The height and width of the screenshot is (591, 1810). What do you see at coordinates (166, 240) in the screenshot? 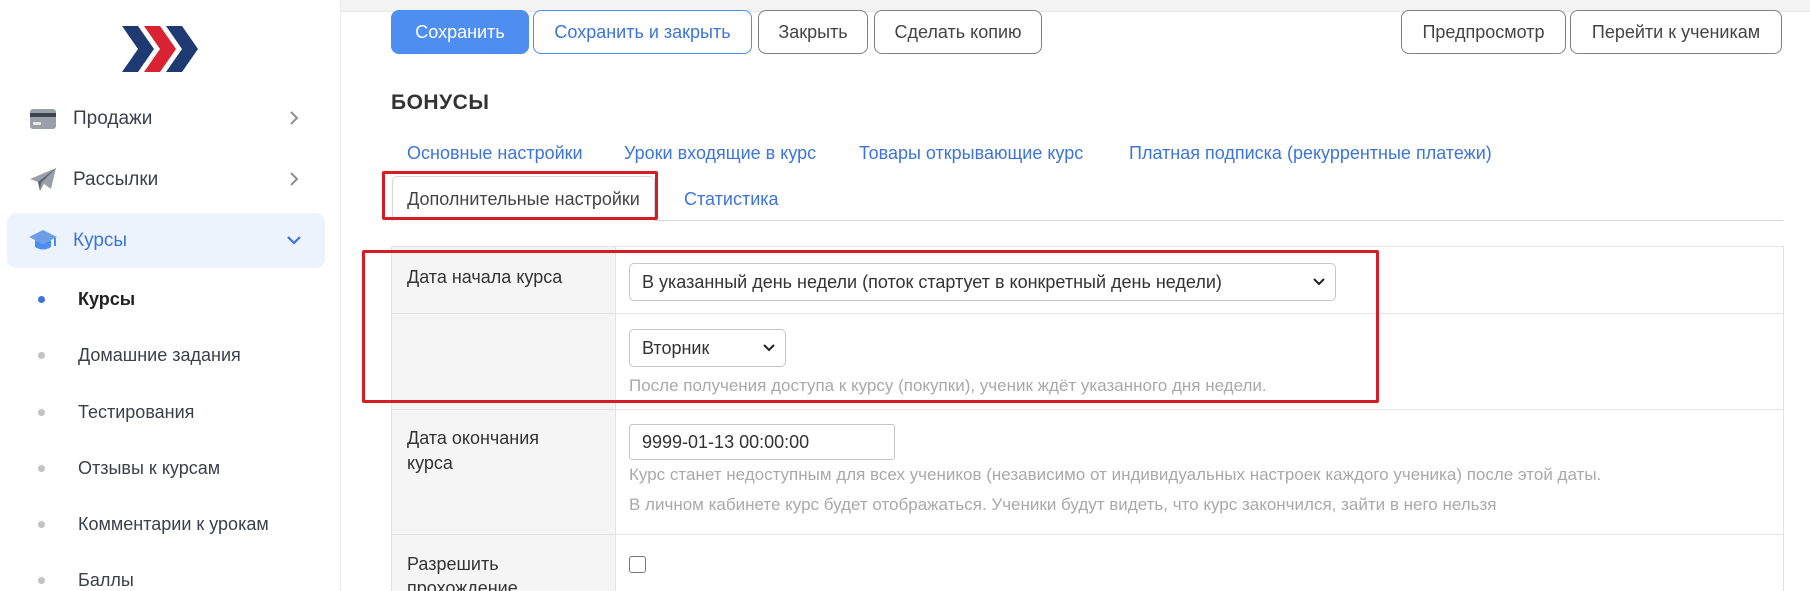
I see `sidebar-item-courses: Курсы` at bounding box center [166, 240].